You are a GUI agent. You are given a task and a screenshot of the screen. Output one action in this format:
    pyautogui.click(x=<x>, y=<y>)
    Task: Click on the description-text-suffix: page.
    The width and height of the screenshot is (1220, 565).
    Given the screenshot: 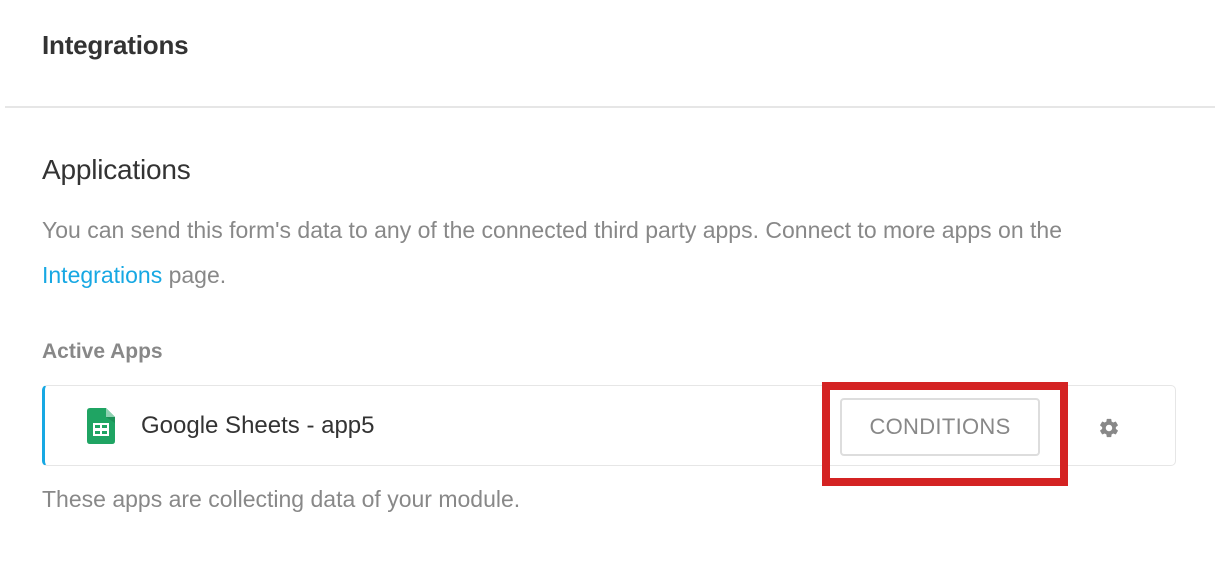 What is the action you would take?
    pyautogui.click(x=194, y=275)
    